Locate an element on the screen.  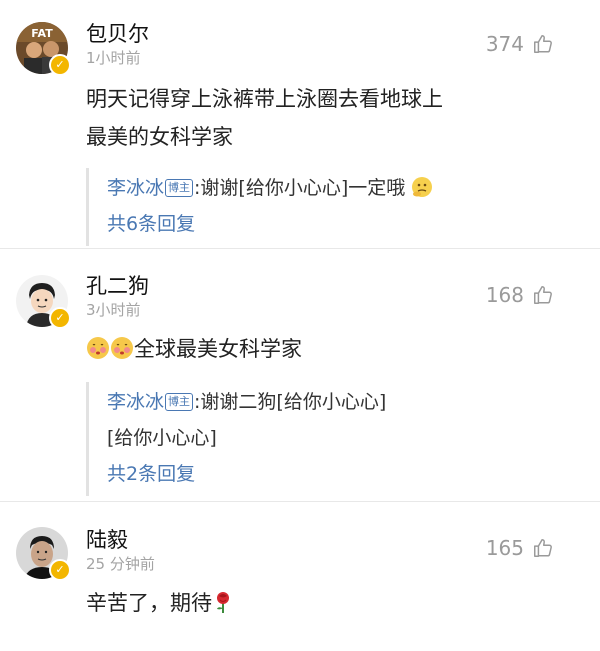
view-replies-link: 共6条回复 is located at coordinates (333, 224).